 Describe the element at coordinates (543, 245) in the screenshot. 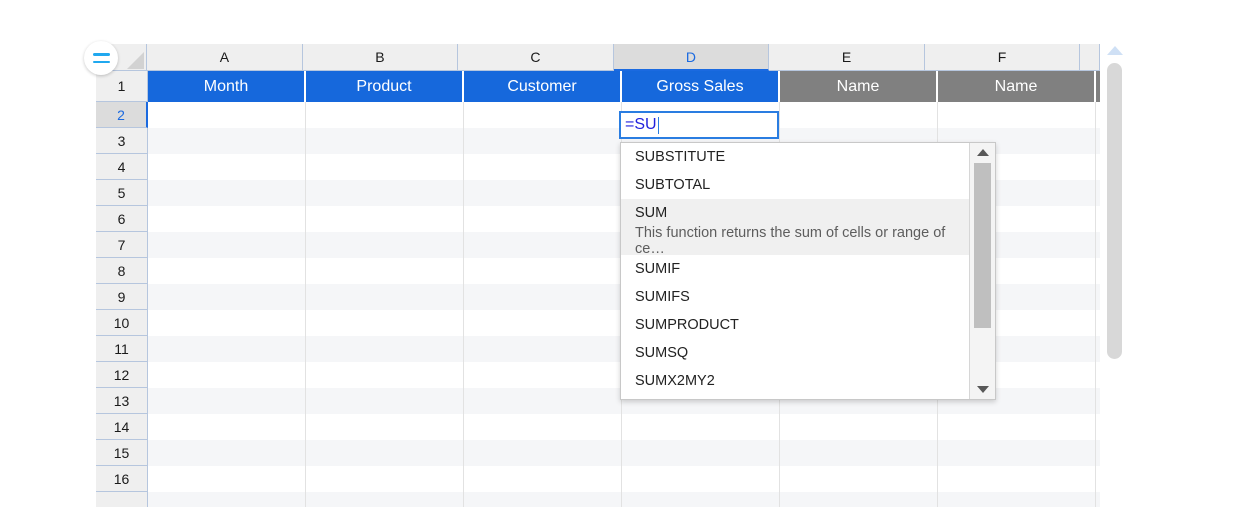

I see `cell-c7` at that location.